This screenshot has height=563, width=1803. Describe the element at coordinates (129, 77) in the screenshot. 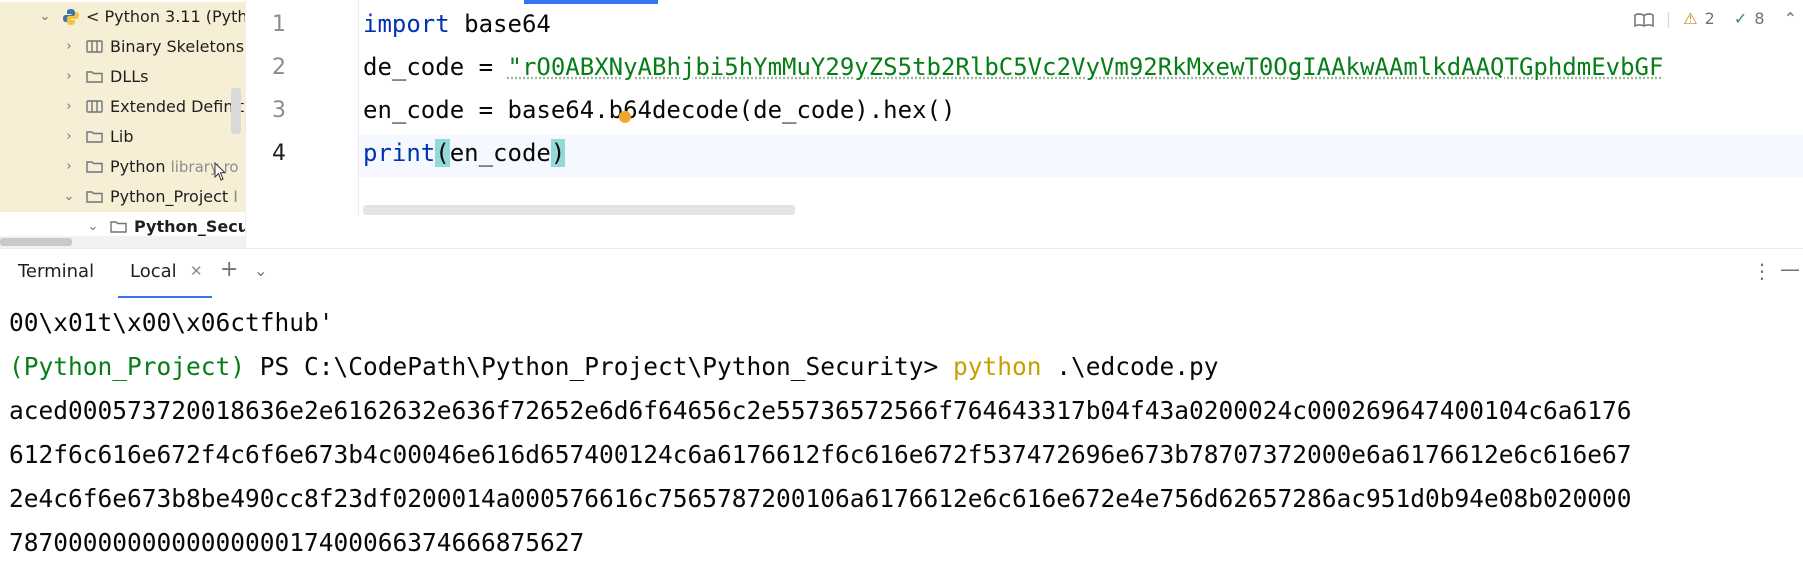

I see `tree-item-label: DLLs` at that location.